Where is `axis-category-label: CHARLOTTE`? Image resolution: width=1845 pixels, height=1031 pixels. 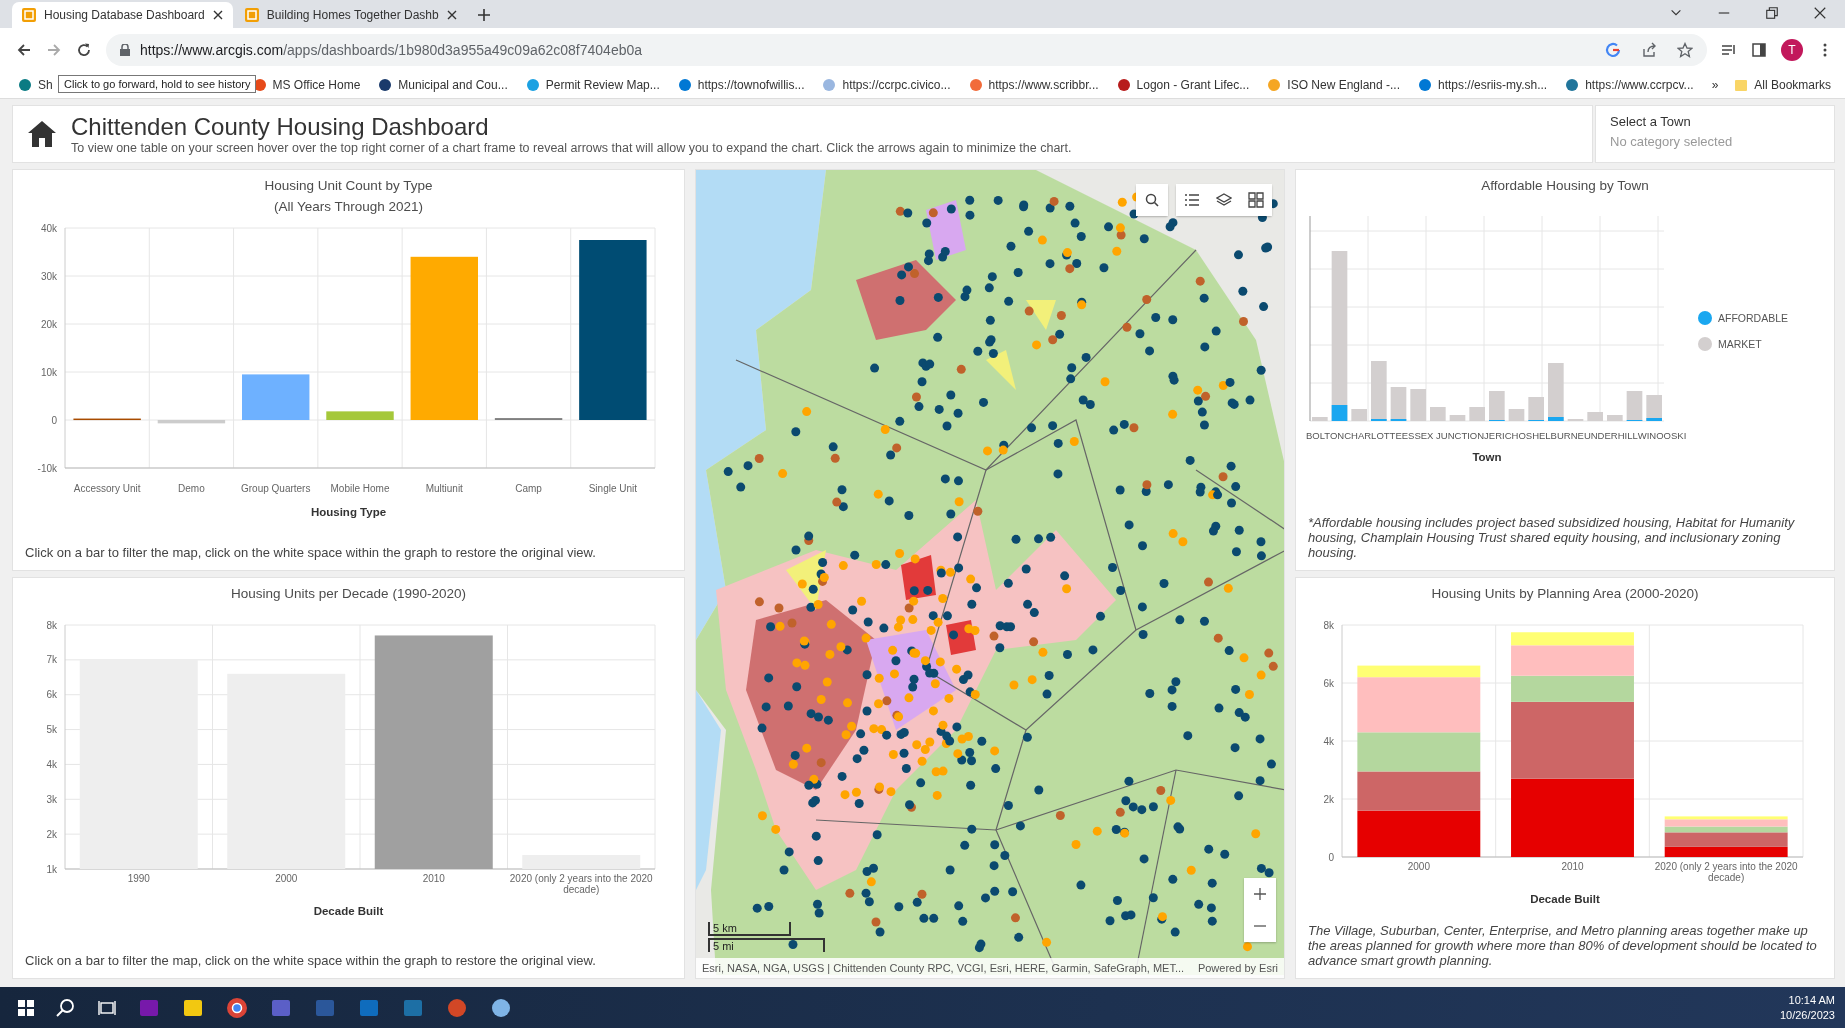 axis-category-label: CHARLOTTE is located at coordinates (1373, 435).